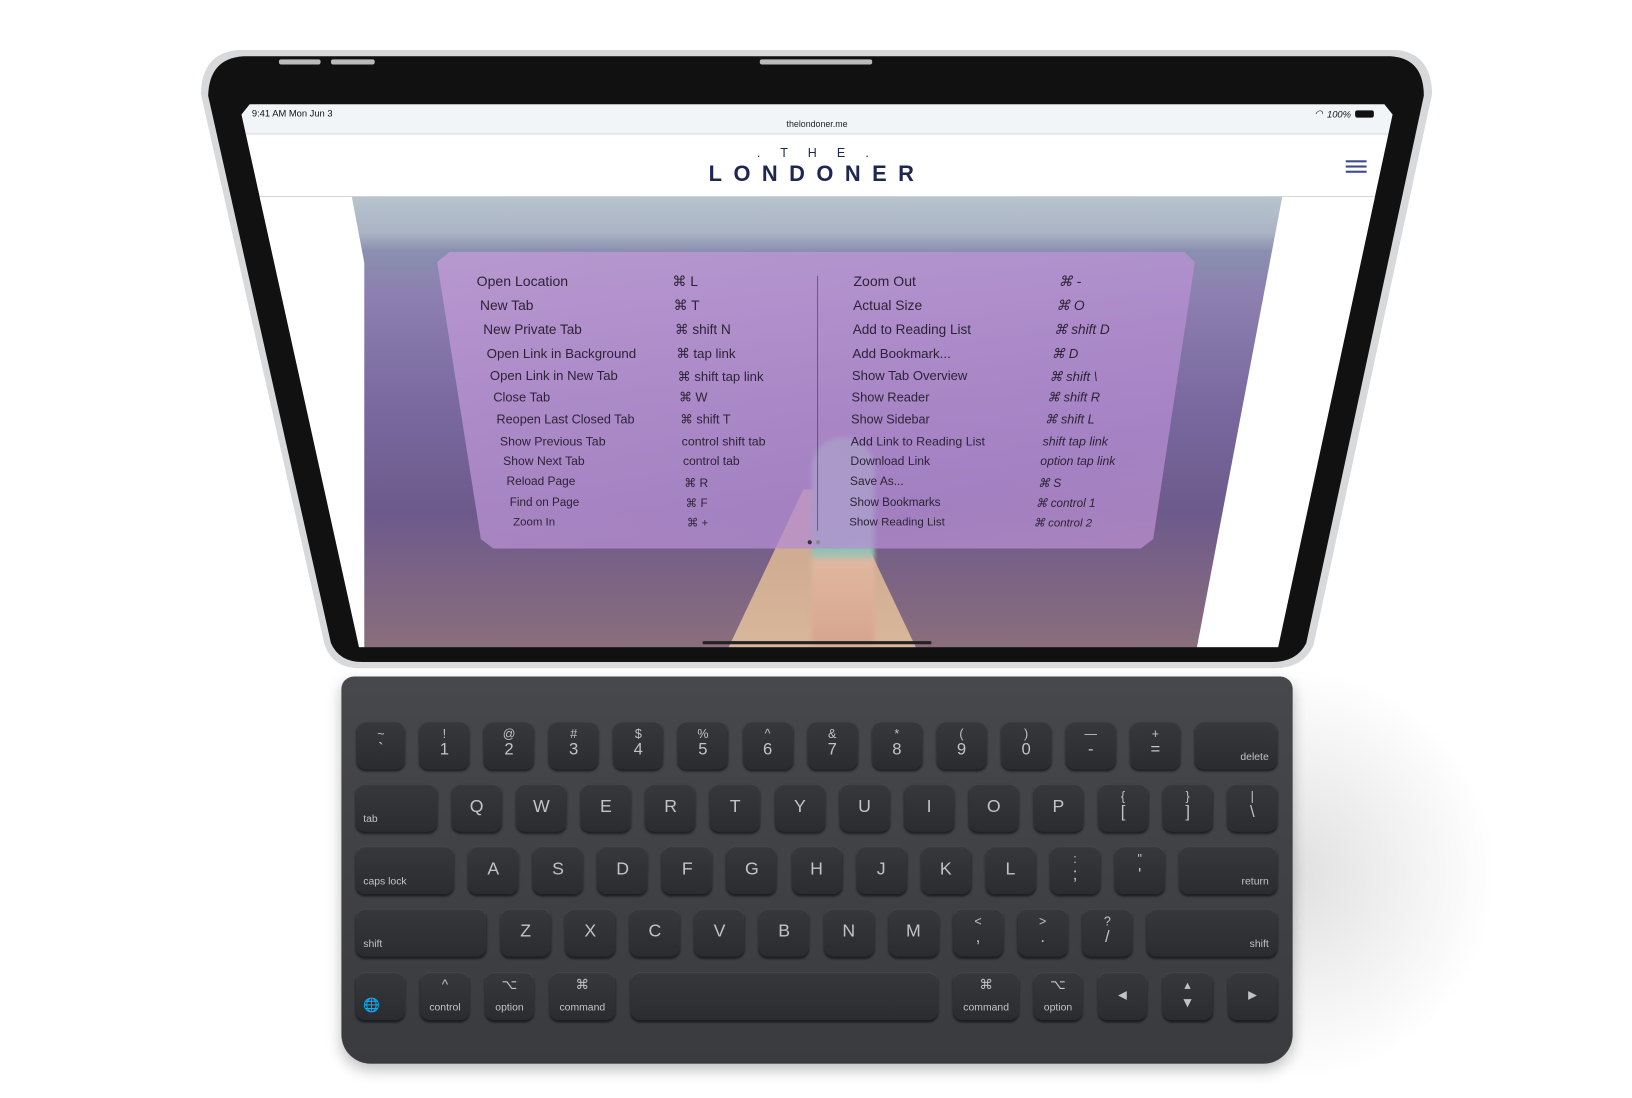  I want to click on key-9: (9, so click(961, 745).